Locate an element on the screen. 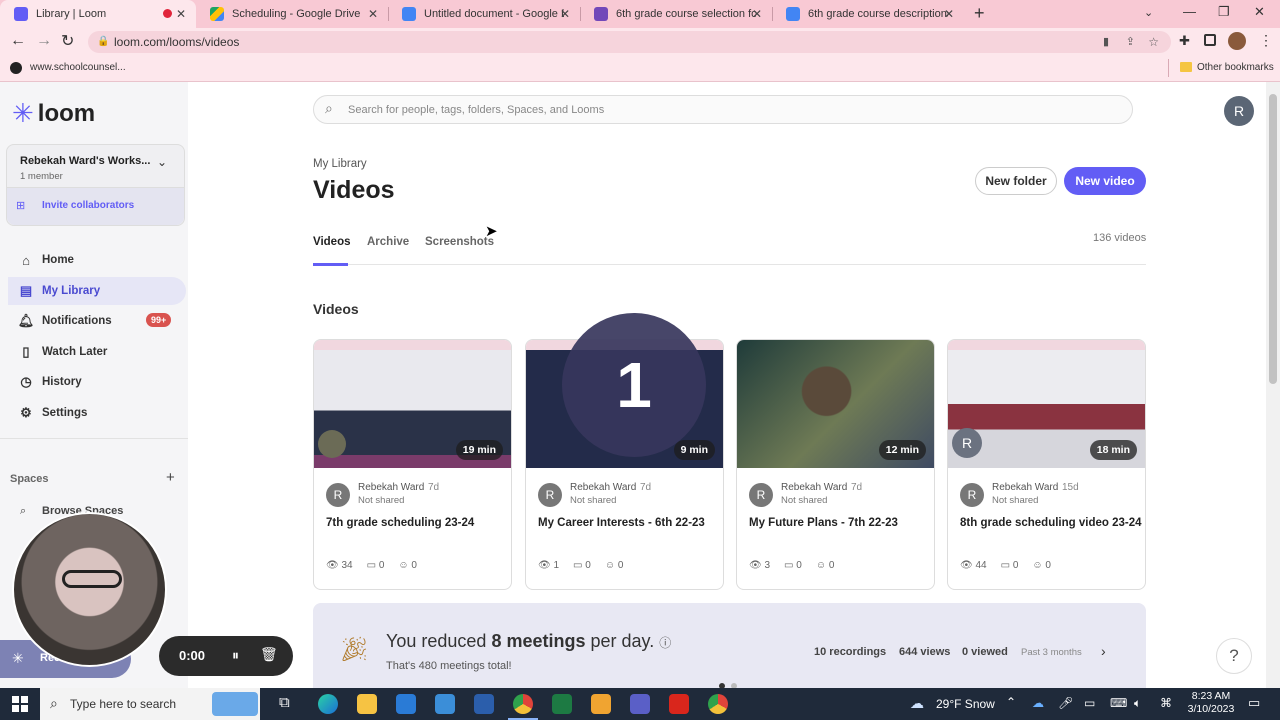  camera-icon: ▮ is located at coordinates (1106, 42).